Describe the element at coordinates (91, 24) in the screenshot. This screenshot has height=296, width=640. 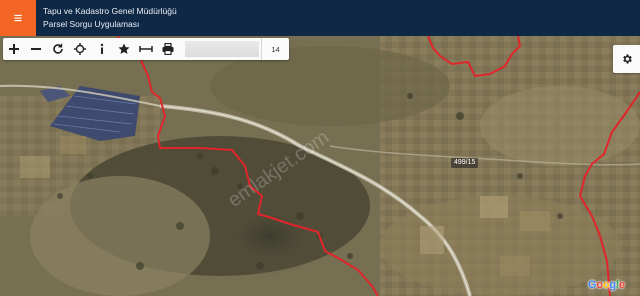
I see `app-subtitle: Parsel Sorgu Uygulaması` at that location.